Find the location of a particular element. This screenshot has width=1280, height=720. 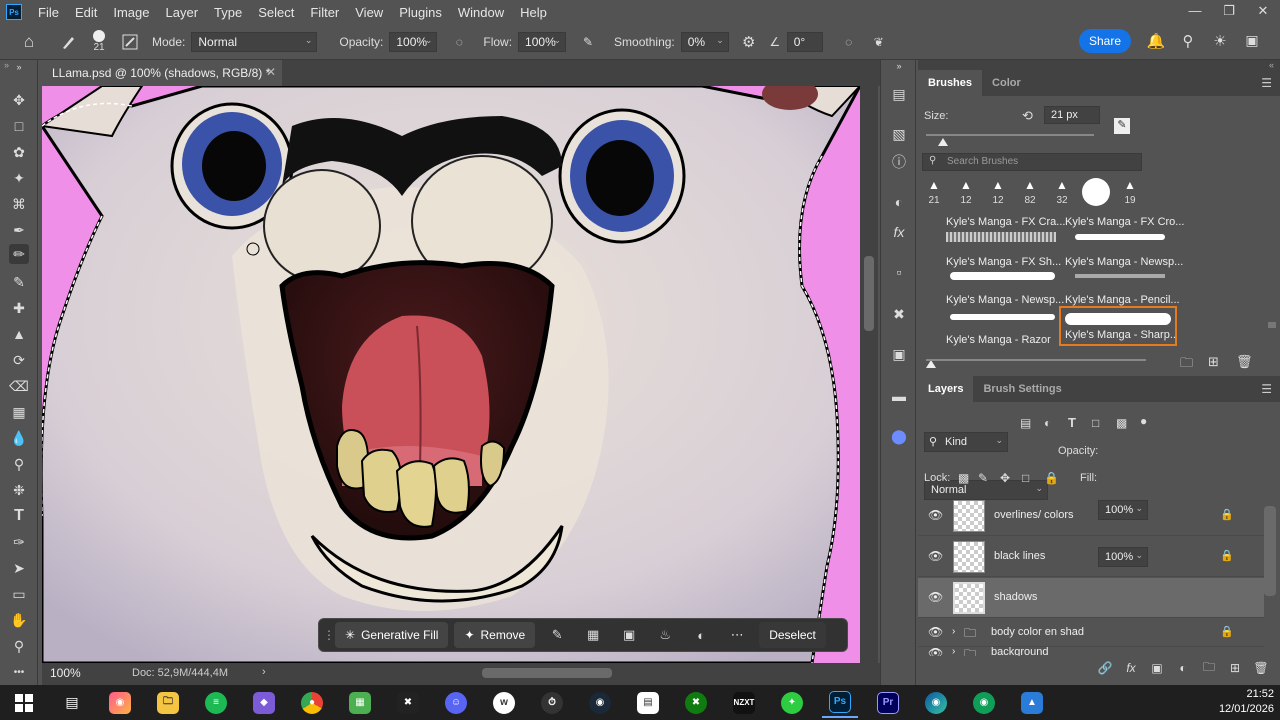

menu-type: Type is located at coordinates (228, 12).